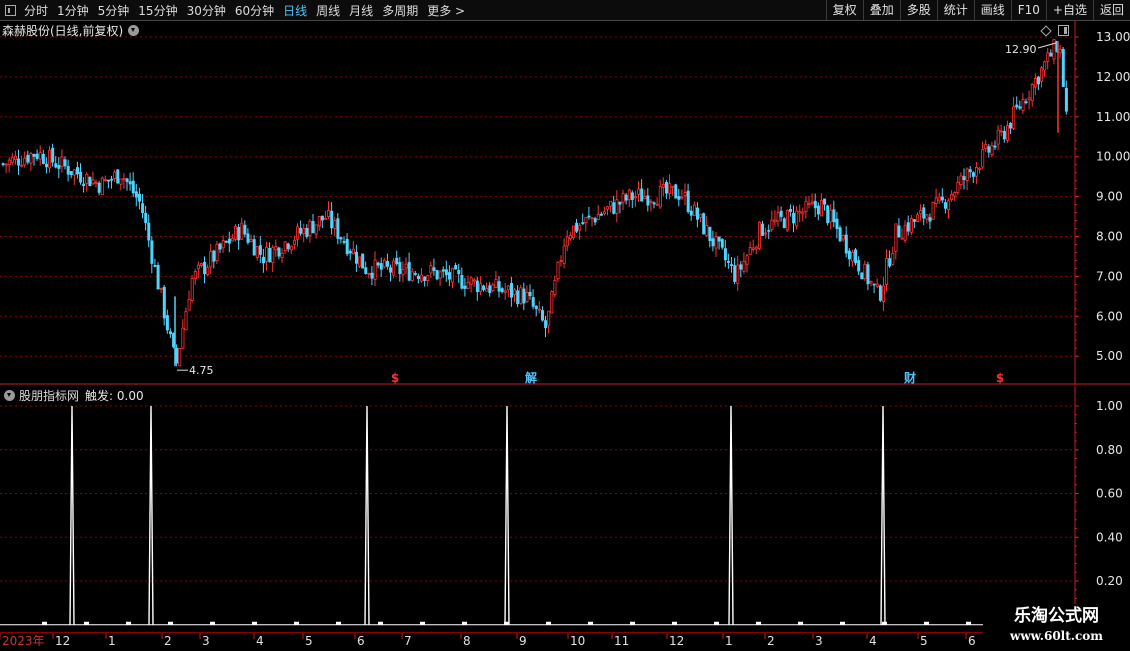  I want to click on period-3: 15分钟, so click(157, 10).